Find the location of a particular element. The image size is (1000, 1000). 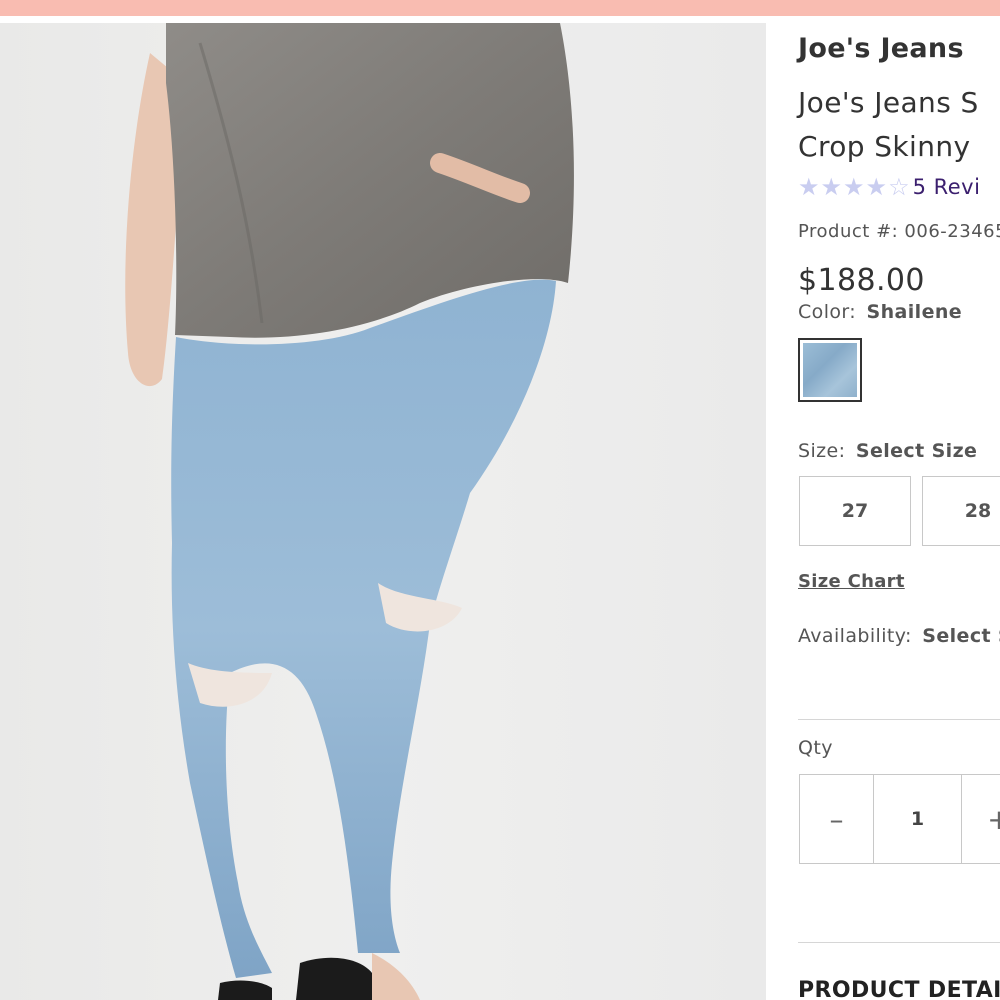

rating-row: ★ ★ ★ ★ ☆ 5 Revi is located at coordinates (889, 187).